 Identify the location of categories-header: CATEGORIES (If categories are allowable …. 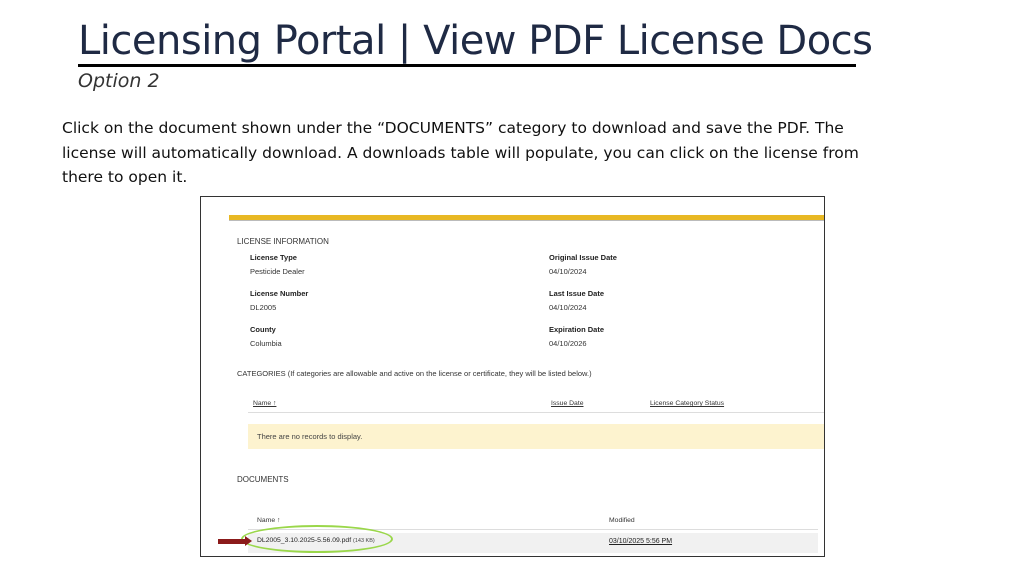
(414, 373).